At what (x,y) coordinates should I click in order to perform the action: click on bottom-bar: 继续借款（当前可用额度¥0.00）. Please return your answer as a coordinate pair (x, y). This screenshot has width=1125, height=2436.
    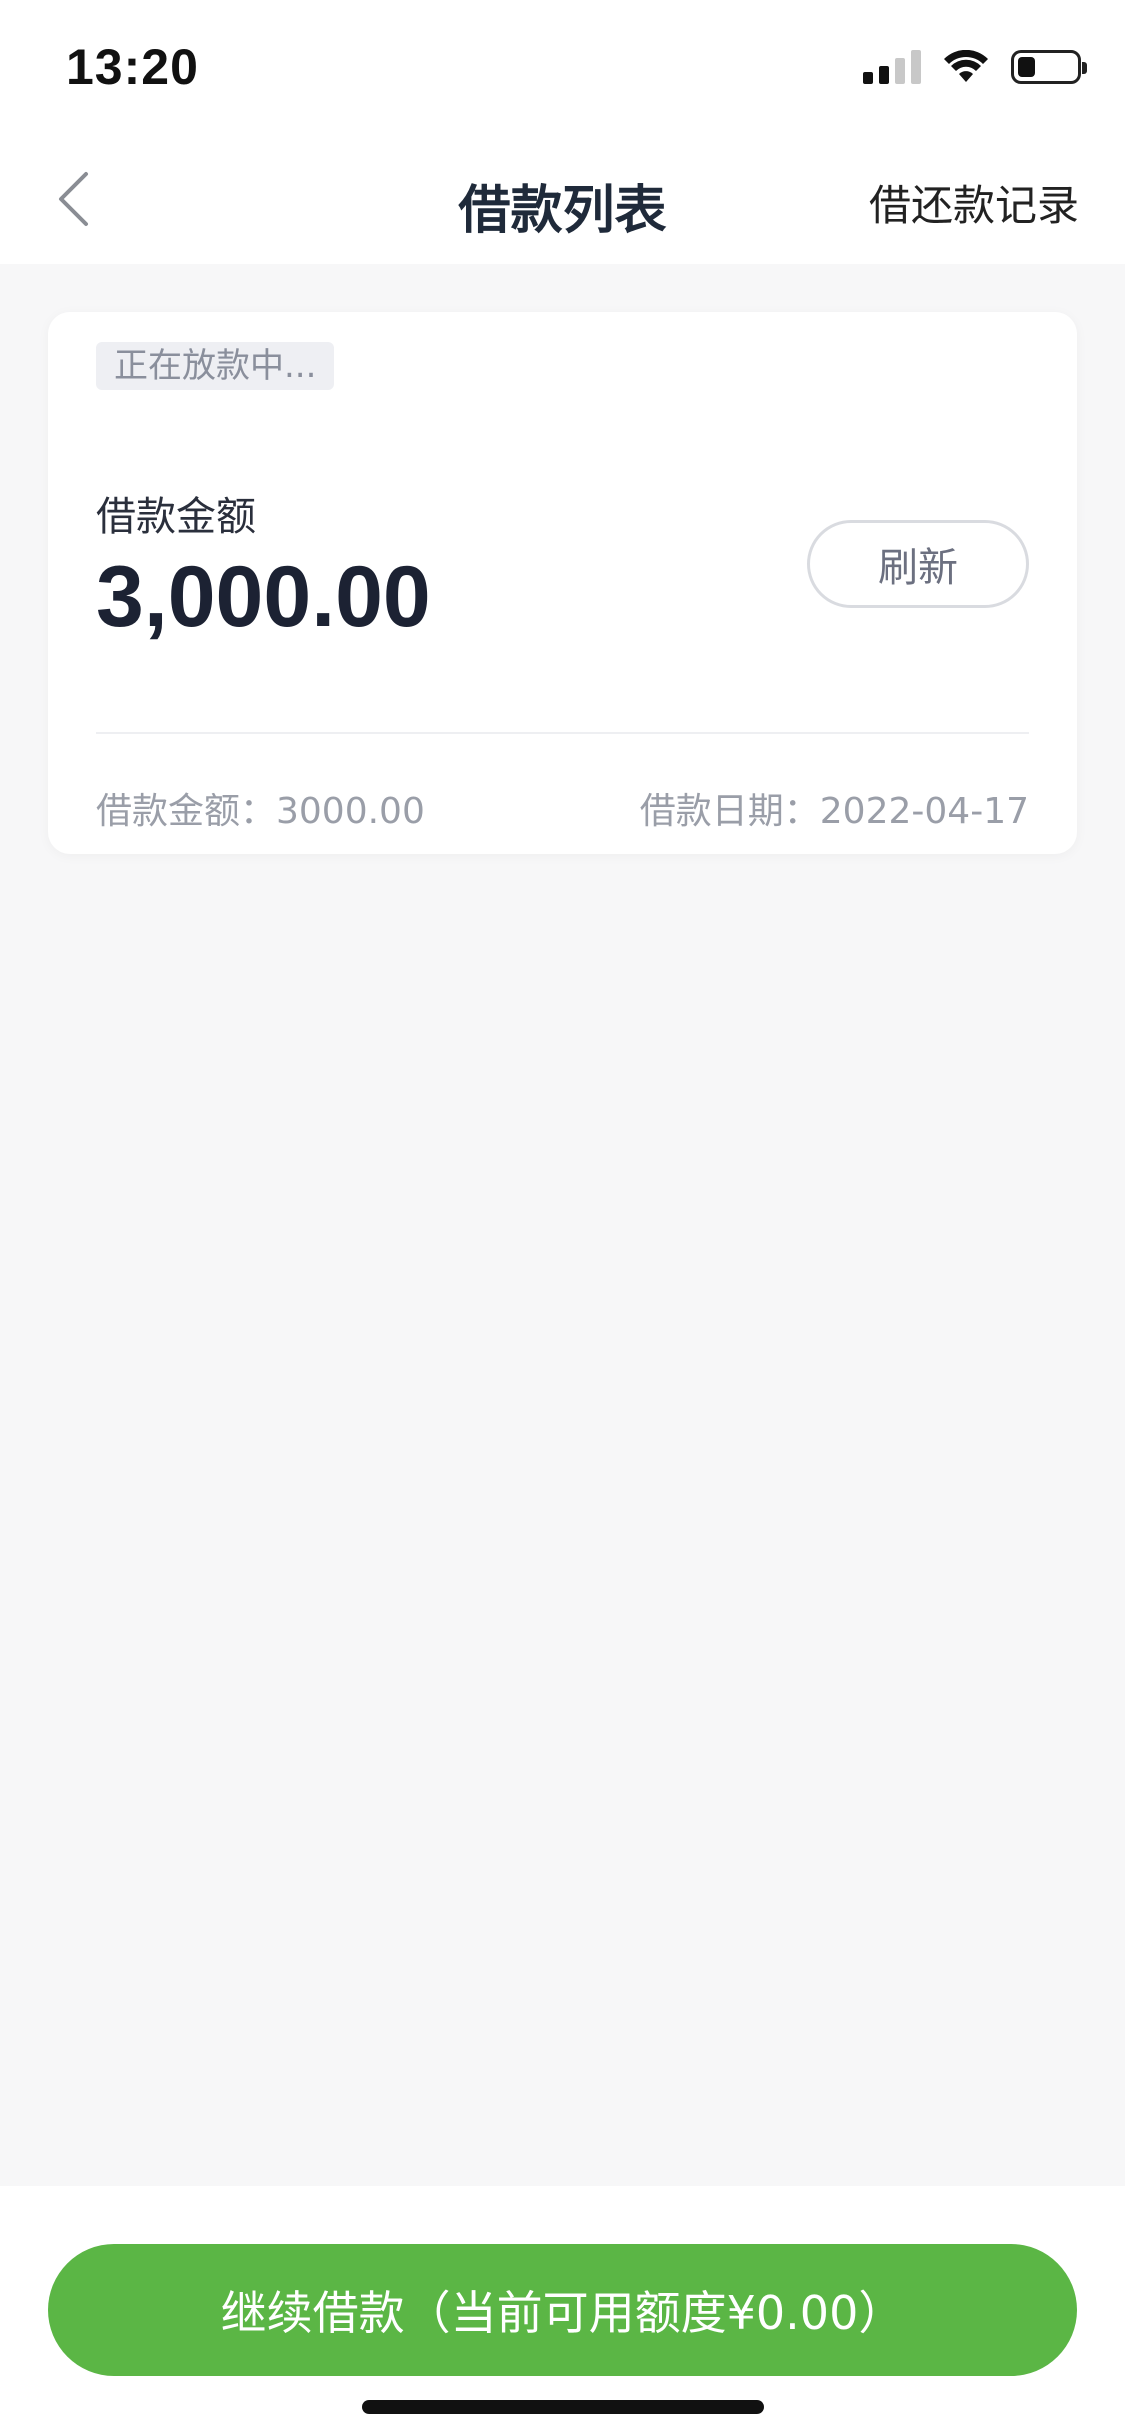
    Looking at the image, I should click on (562, 2311).